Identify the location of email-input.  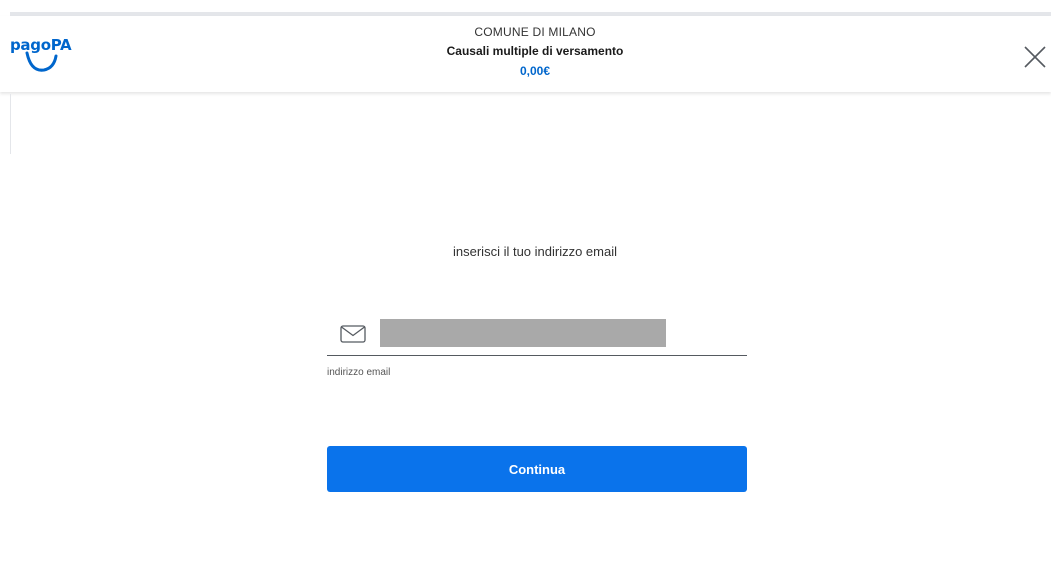
(523, 333).